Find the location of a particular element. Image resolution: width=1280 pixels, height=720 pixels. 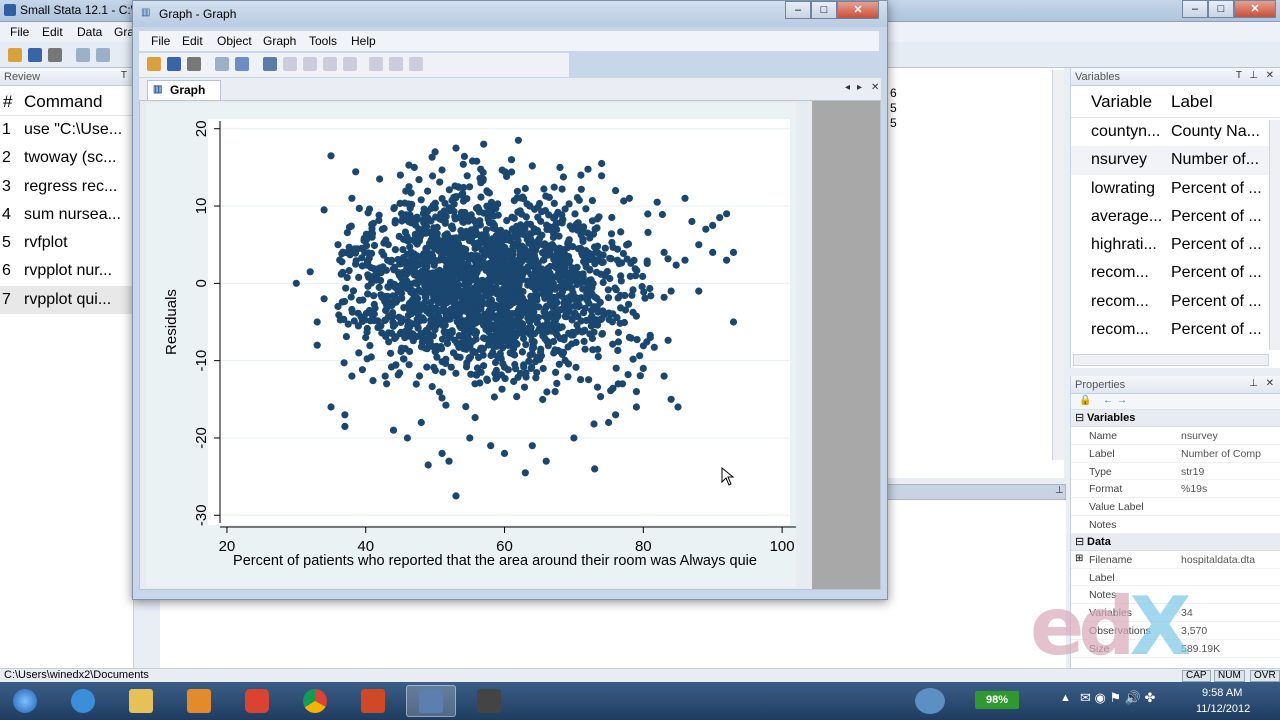

viewer-icon is located at coordinates (103, 55).